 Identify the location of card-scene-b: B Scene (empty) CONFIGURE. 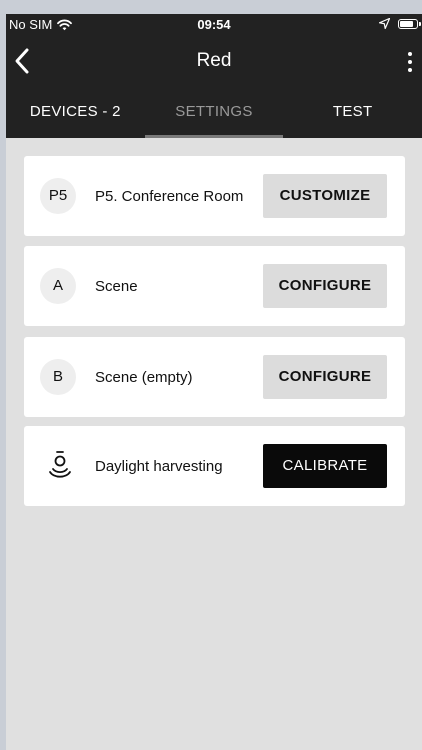
(214, 377).